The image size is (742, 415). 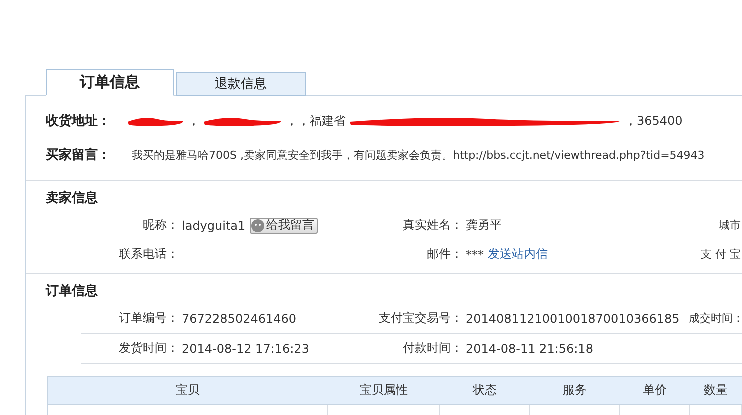 I want to click on section-title: 卖家信息, so click(x=72, y=199).